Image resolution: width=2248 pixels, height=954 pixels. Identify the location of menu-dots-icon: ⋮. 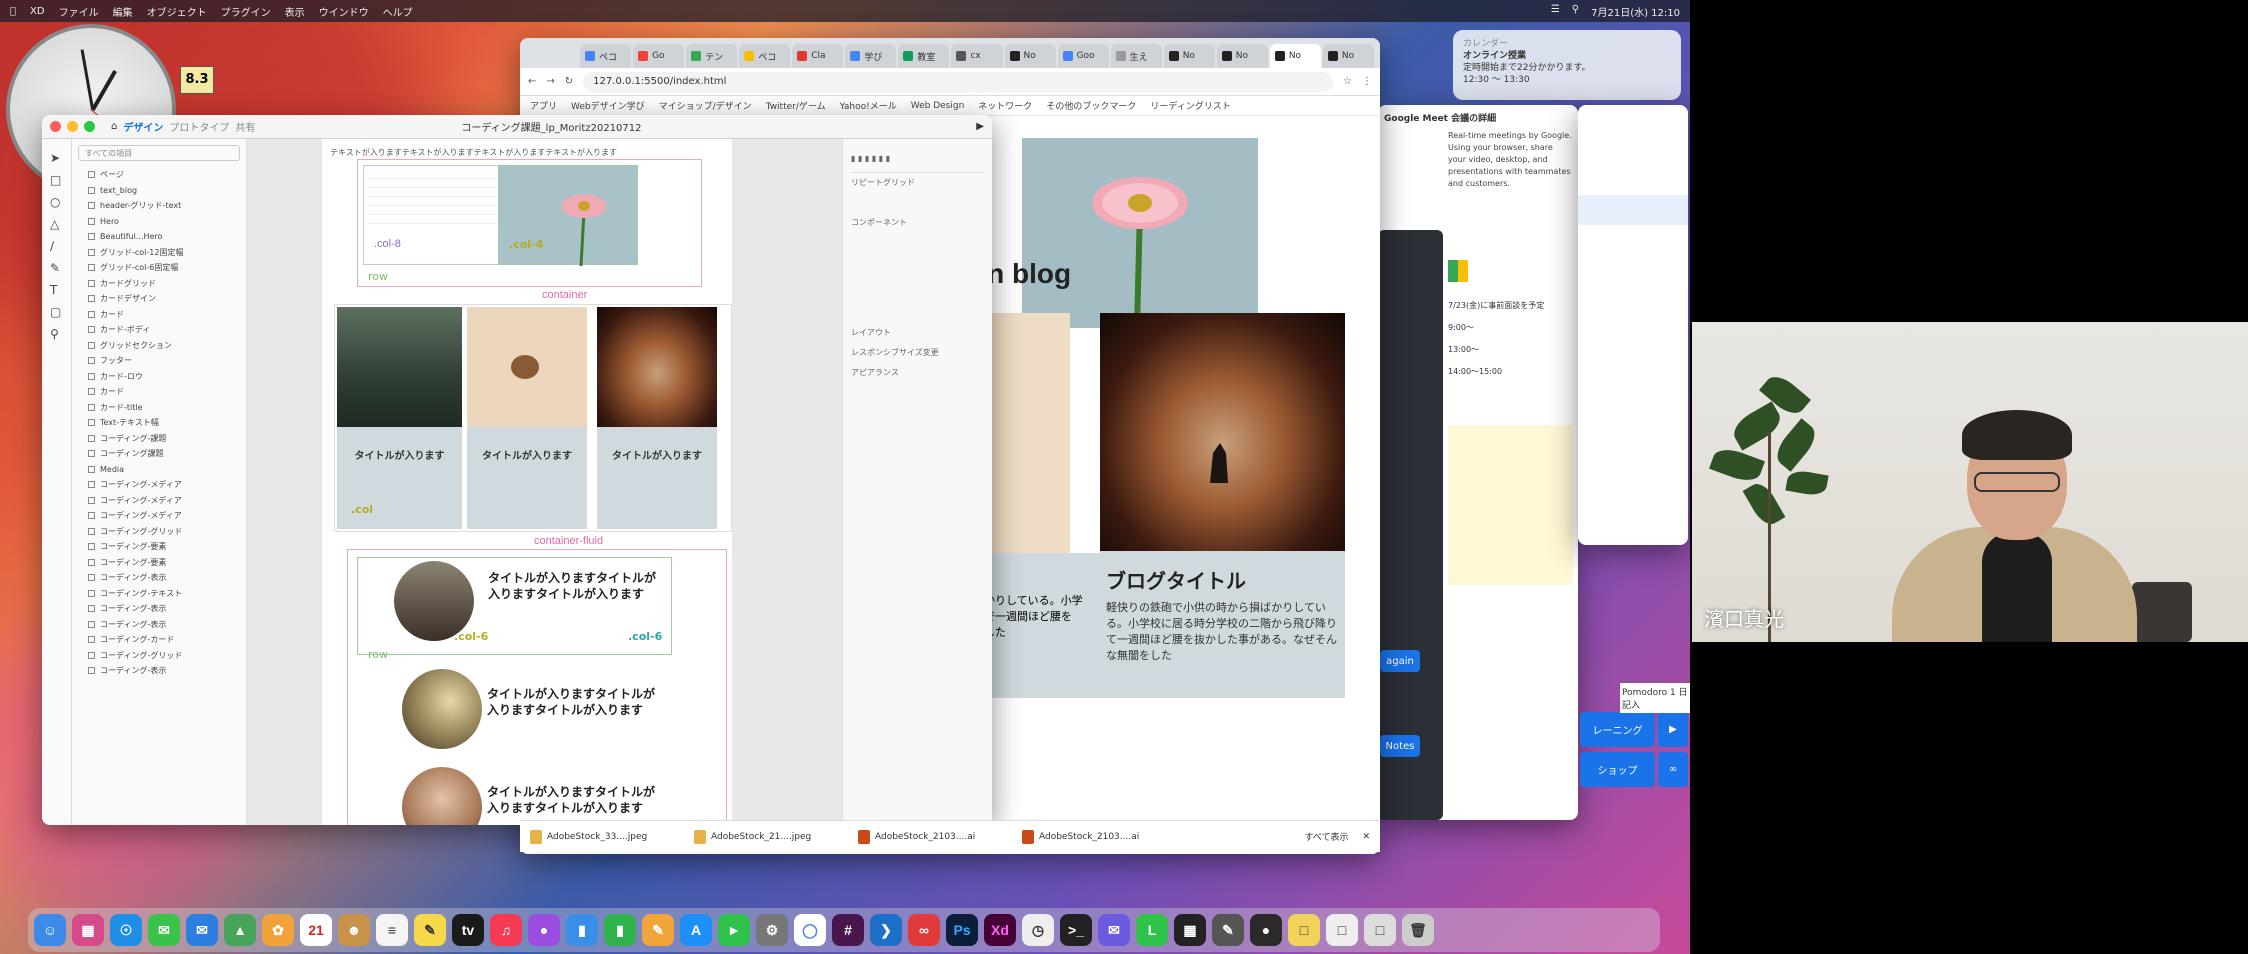
(1367, 81).